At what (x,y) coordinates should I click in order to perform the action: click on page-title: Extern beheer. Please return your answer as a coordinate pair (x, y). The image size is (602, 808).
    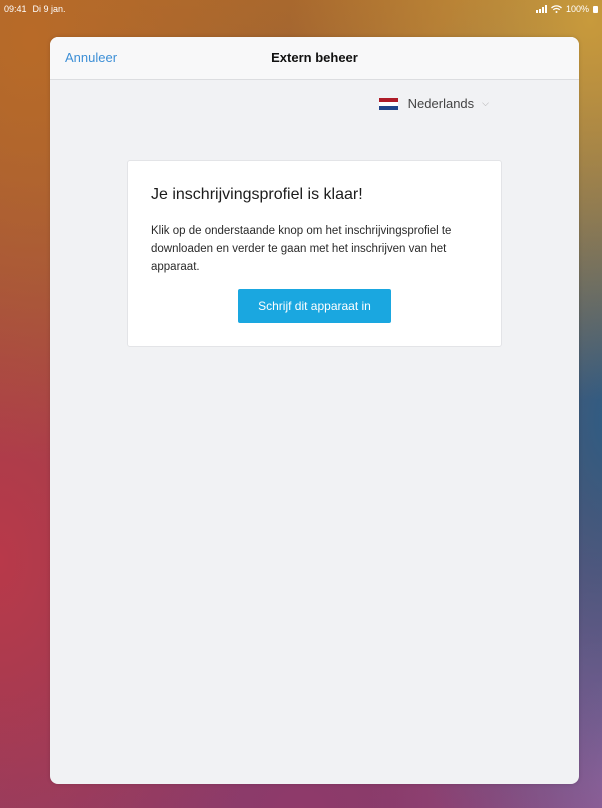
    Looking at the image, I should click on (314, 57).